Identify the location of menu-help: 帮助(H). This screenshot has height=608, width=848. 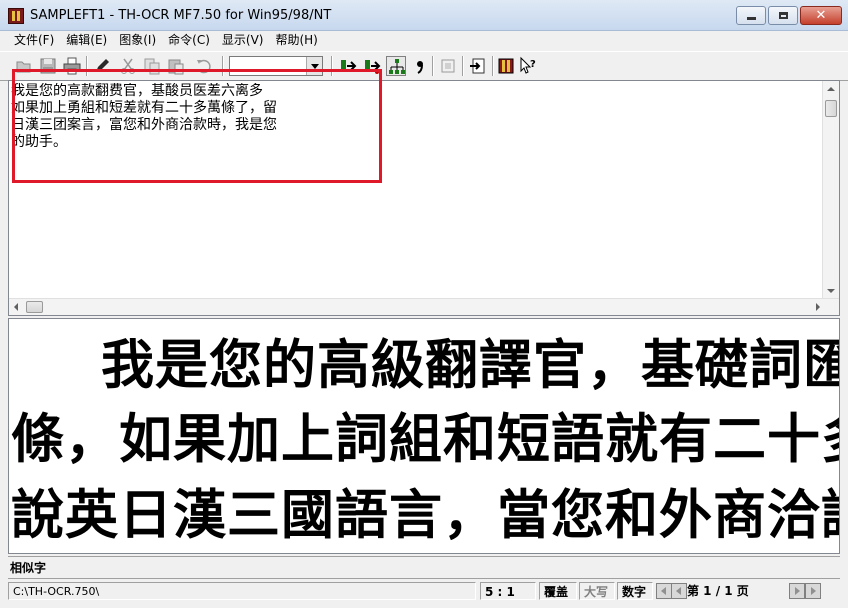
(296, 40).